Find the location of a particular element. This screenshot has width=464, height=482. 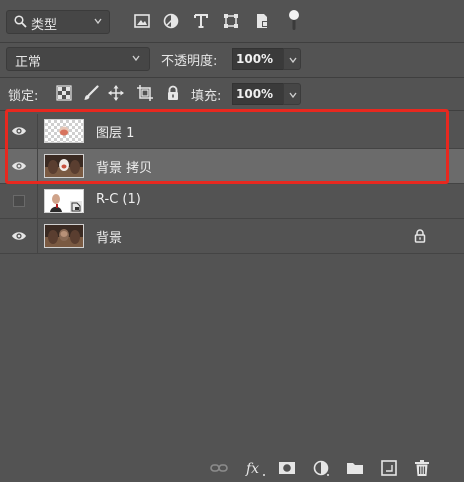

delete-layer-icon is located at coordinates (422, 468).